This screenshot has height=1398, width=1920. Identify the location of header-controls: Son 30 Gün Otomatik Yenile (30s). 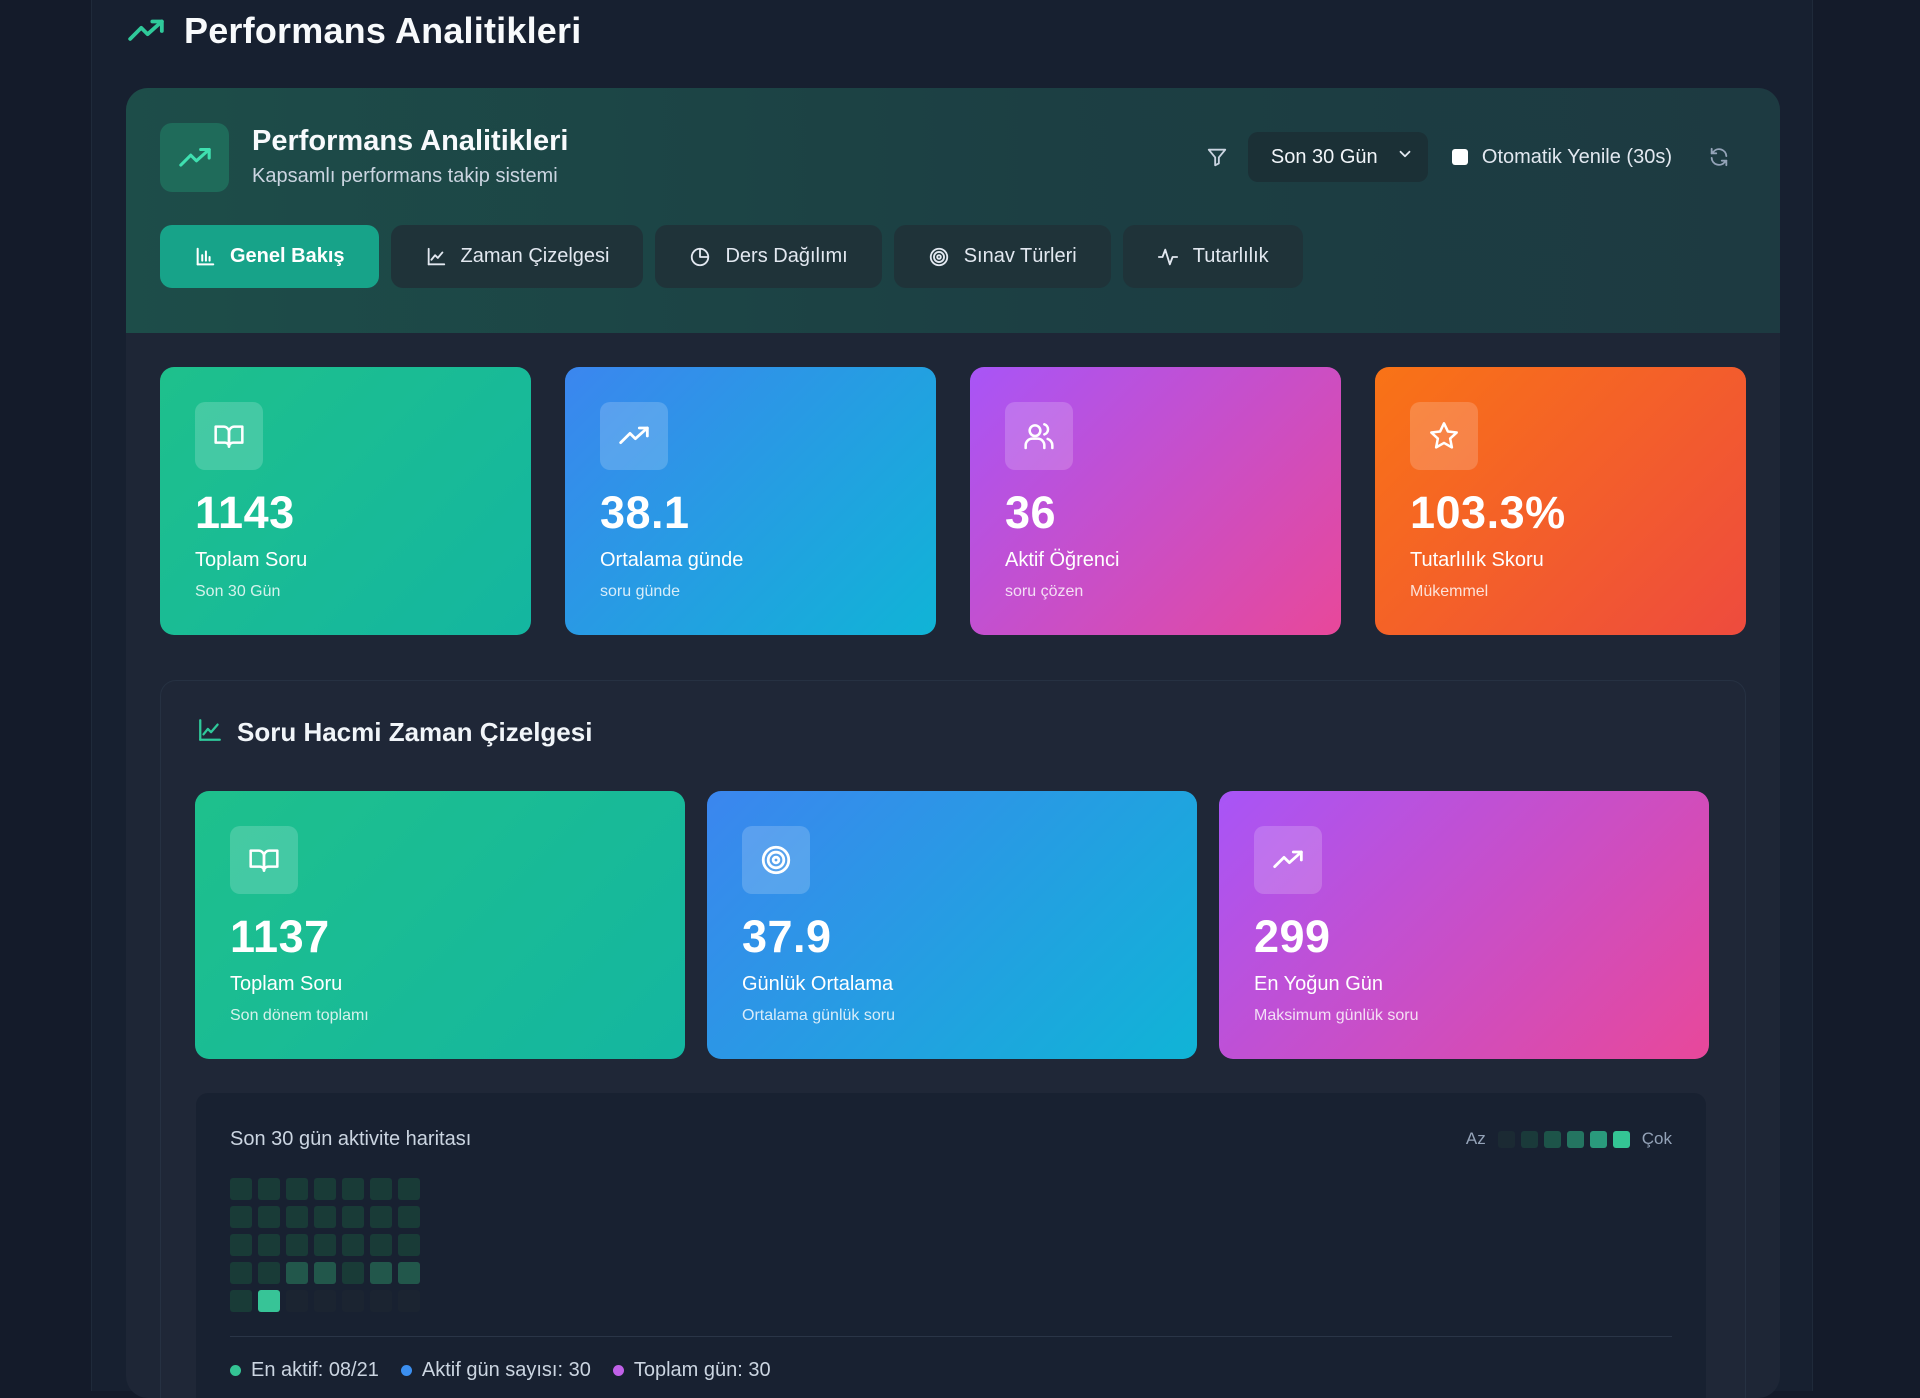
(1468, 157).